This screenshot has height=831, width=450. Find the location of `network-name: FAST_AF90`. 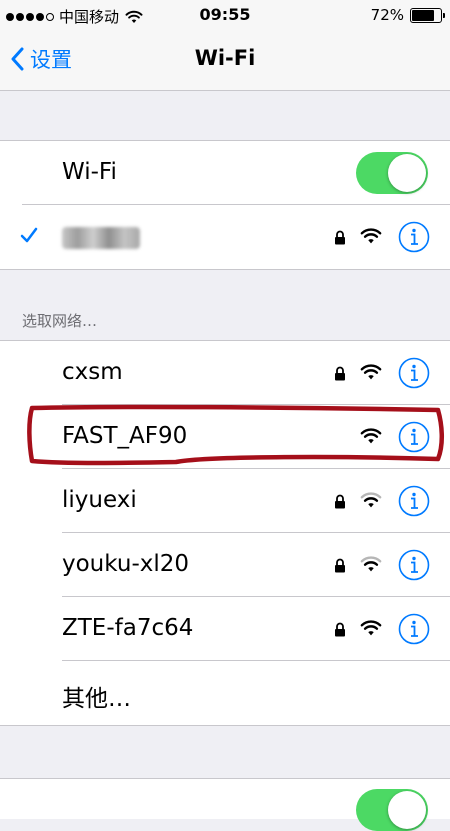

network-name: FAST_AF90 is located at coordinates (125, 436).